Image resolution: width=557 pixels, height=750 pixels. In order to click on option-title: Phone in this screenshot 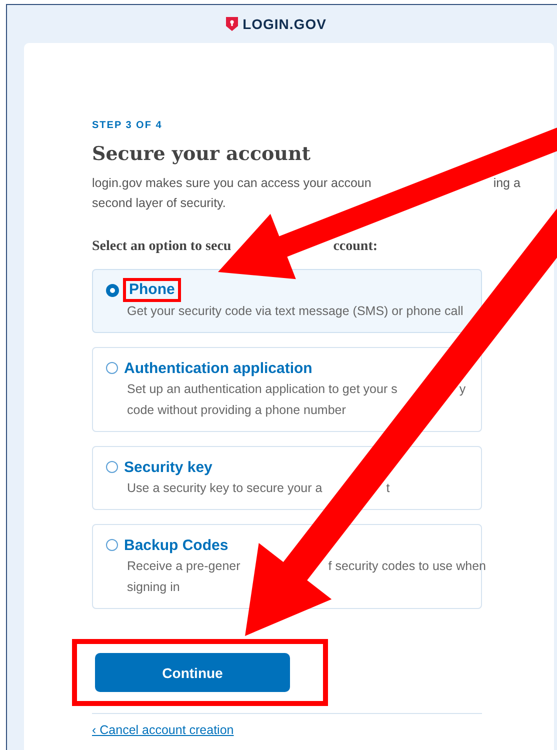, I will do `click(152, 289)`.